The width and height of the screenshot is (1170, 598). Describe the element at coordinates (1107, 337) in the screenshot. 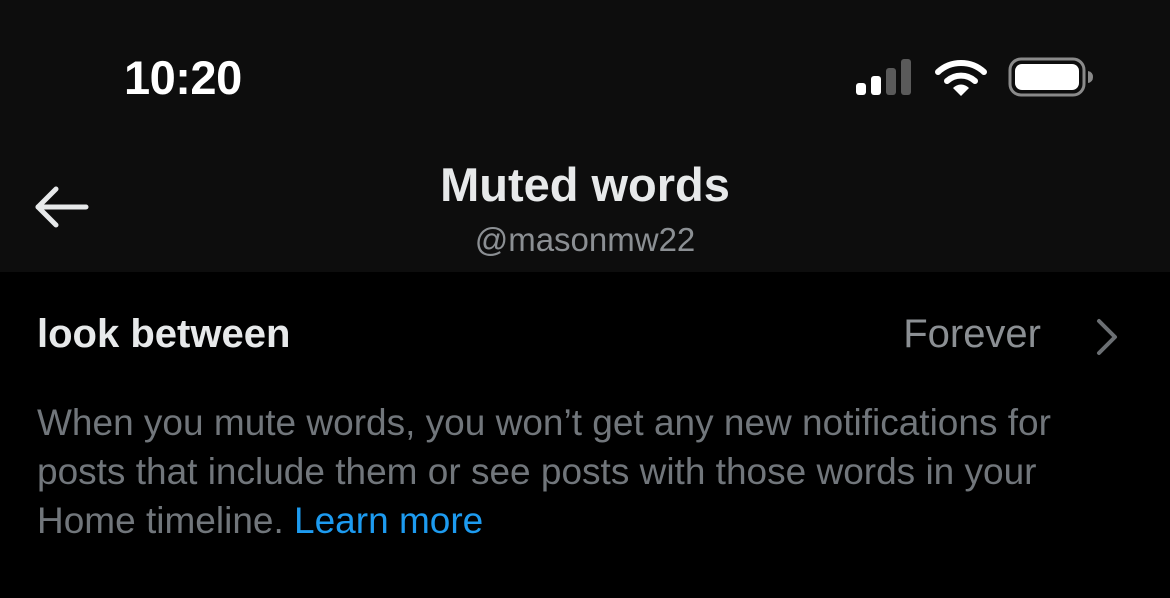

I see `chevron-right-icon` at that location.